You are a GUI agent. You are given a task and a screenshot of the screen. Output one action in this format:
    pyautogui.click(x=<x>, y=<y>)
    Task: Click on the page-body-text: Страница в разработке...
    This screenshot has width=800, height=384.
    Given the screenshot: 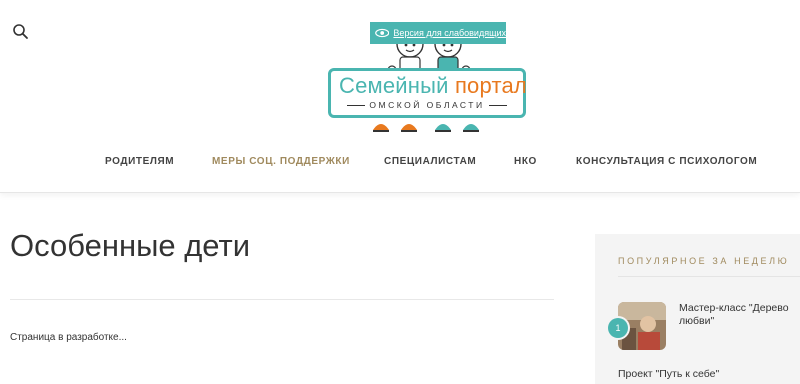 What is the action you would take?
    pyautogui.click(x=68, y=337)
    